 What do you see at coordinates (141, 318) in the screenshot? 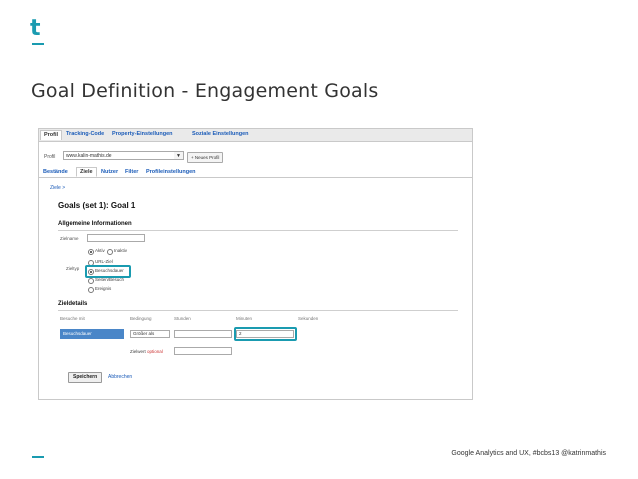
I see `col-condition: Bedingung` at bounding box center [141, 318].